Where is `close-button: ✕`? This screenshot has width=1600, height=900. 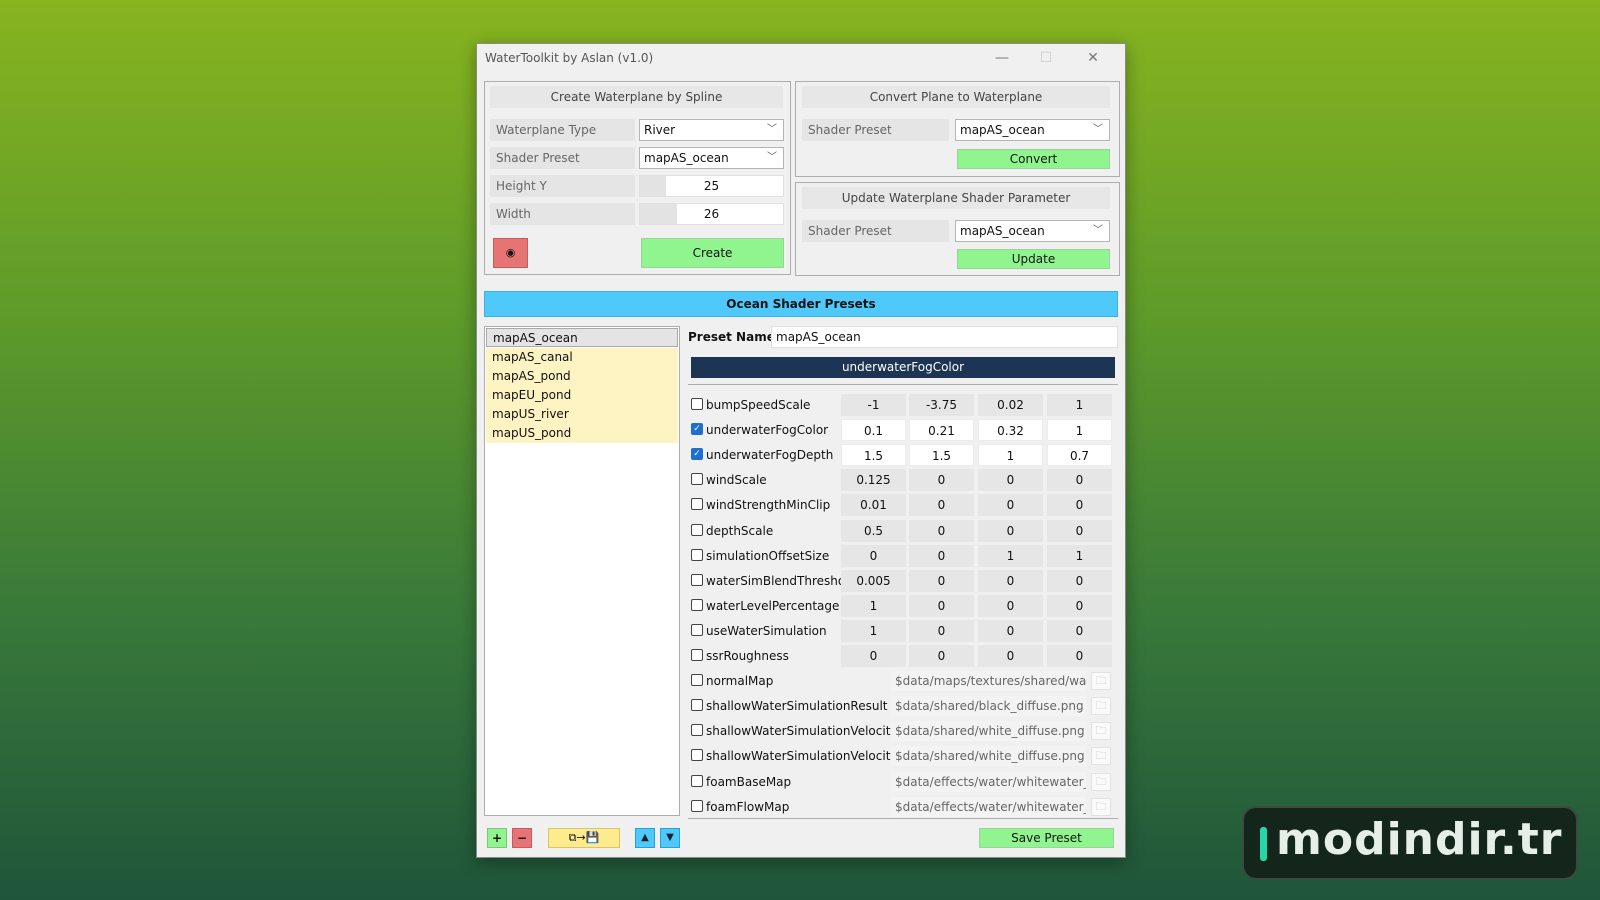 close-button: ✕ is located at coordinates (1093, 59).